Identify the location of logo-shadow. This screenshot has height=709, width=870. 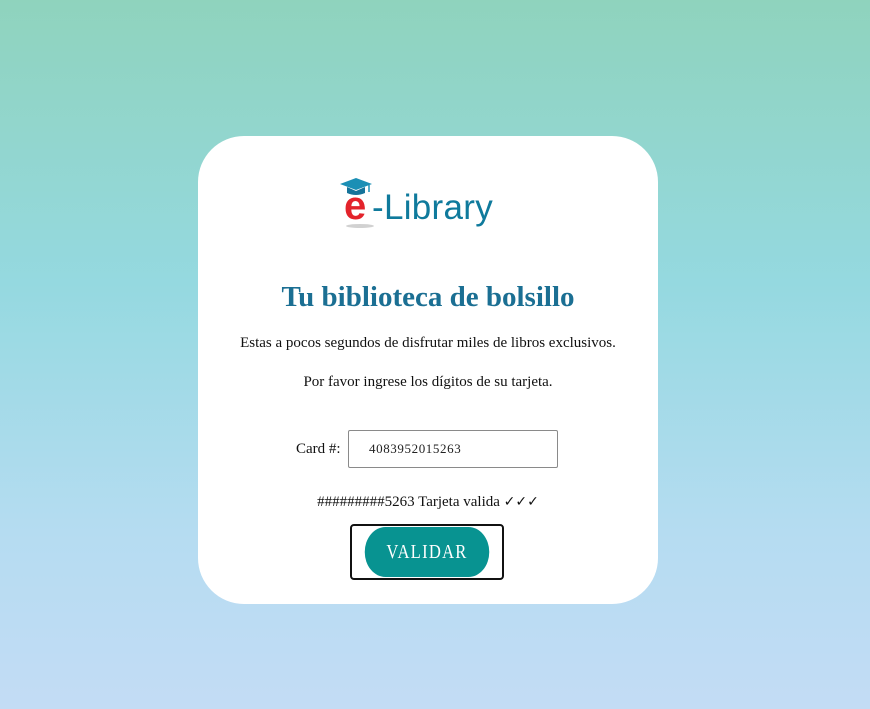
(360, 226).